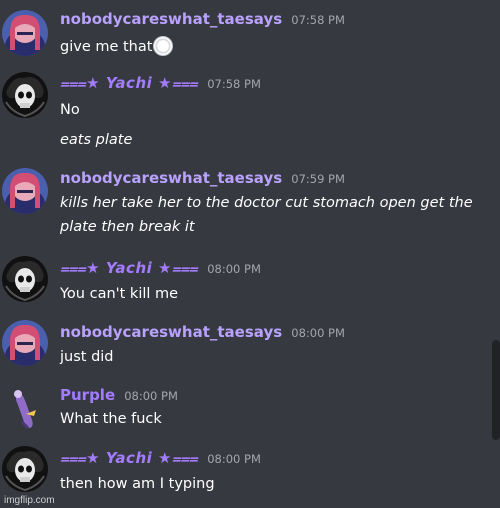 Image resolution: width=500 pixels, height=508 pixels. I want to click on username: Purple, so click(87, 395).